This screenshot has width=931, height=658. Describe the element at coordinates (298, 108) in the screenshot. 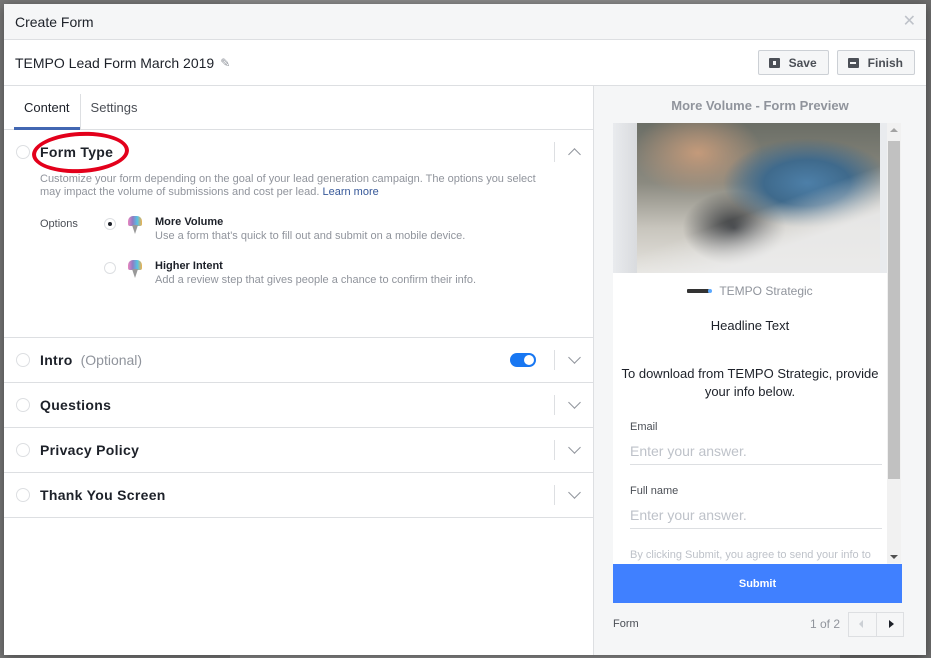

I see `tab-bar: Content Settings` at that location.